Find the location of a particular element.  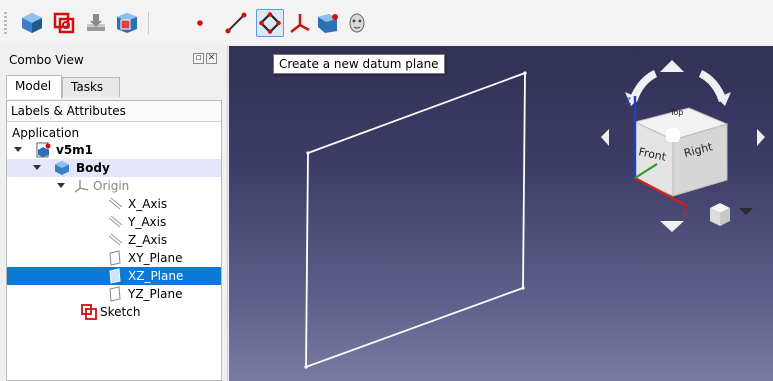

tree-item-xz-plane: XZ_Plane is located at coordinates (114, 276).